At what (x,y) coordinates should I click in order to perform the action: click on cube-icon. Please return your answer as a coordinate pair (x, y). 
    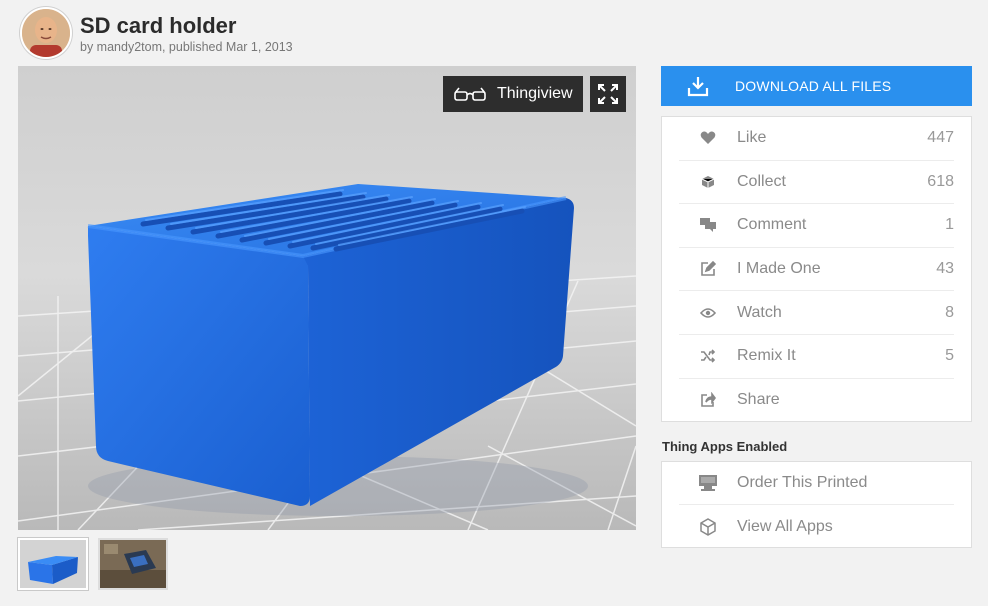
    Looking at the image, I should click on (708, 526).